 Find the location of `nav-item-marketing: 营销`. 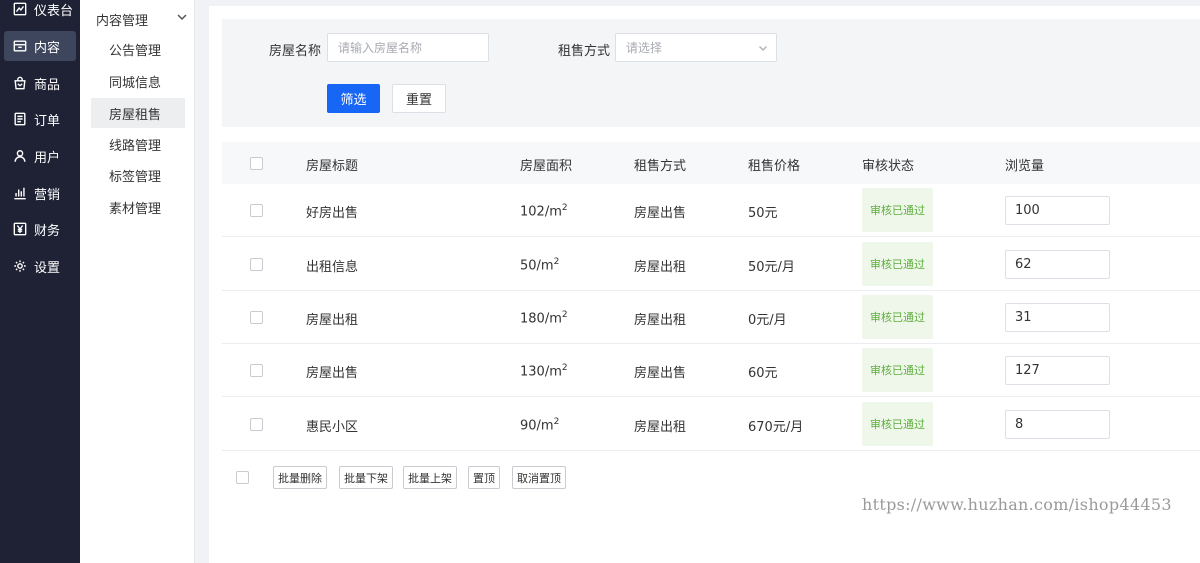

nav-item-marketing: 营销 is located at coordinates (40, 193).